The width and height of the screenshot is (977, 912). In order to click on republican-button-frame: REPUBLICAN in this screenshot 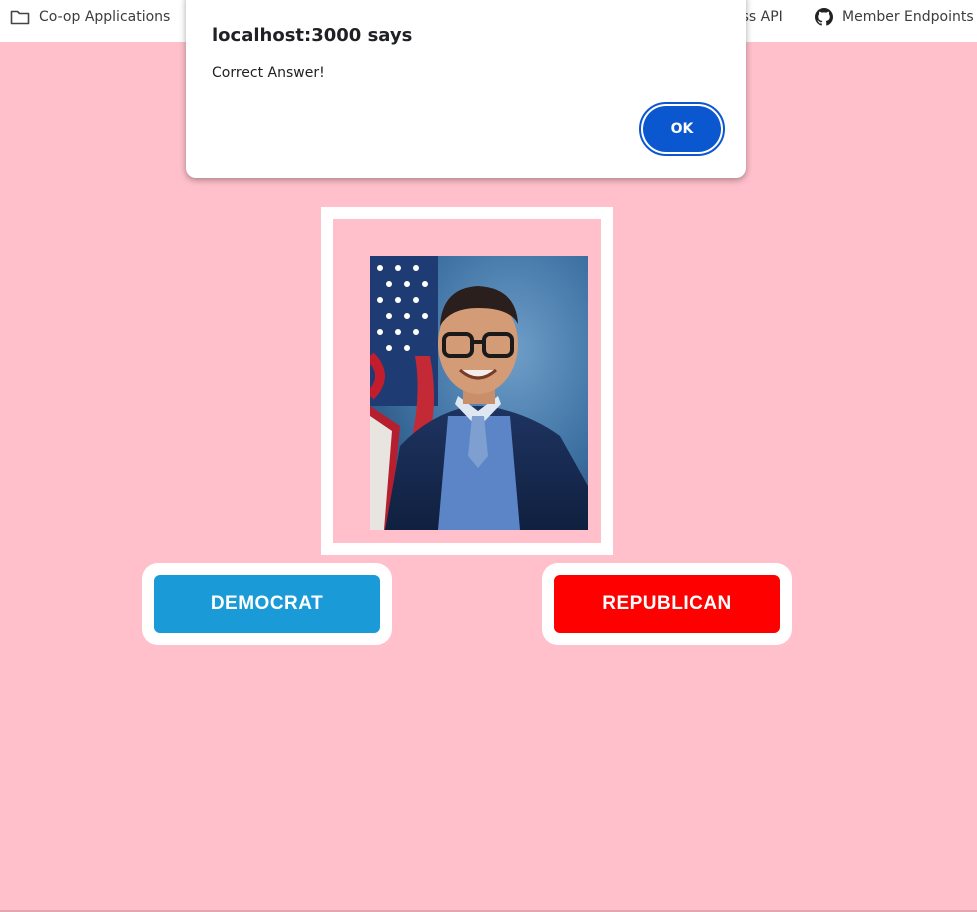, I will do `click(667, 604)`.